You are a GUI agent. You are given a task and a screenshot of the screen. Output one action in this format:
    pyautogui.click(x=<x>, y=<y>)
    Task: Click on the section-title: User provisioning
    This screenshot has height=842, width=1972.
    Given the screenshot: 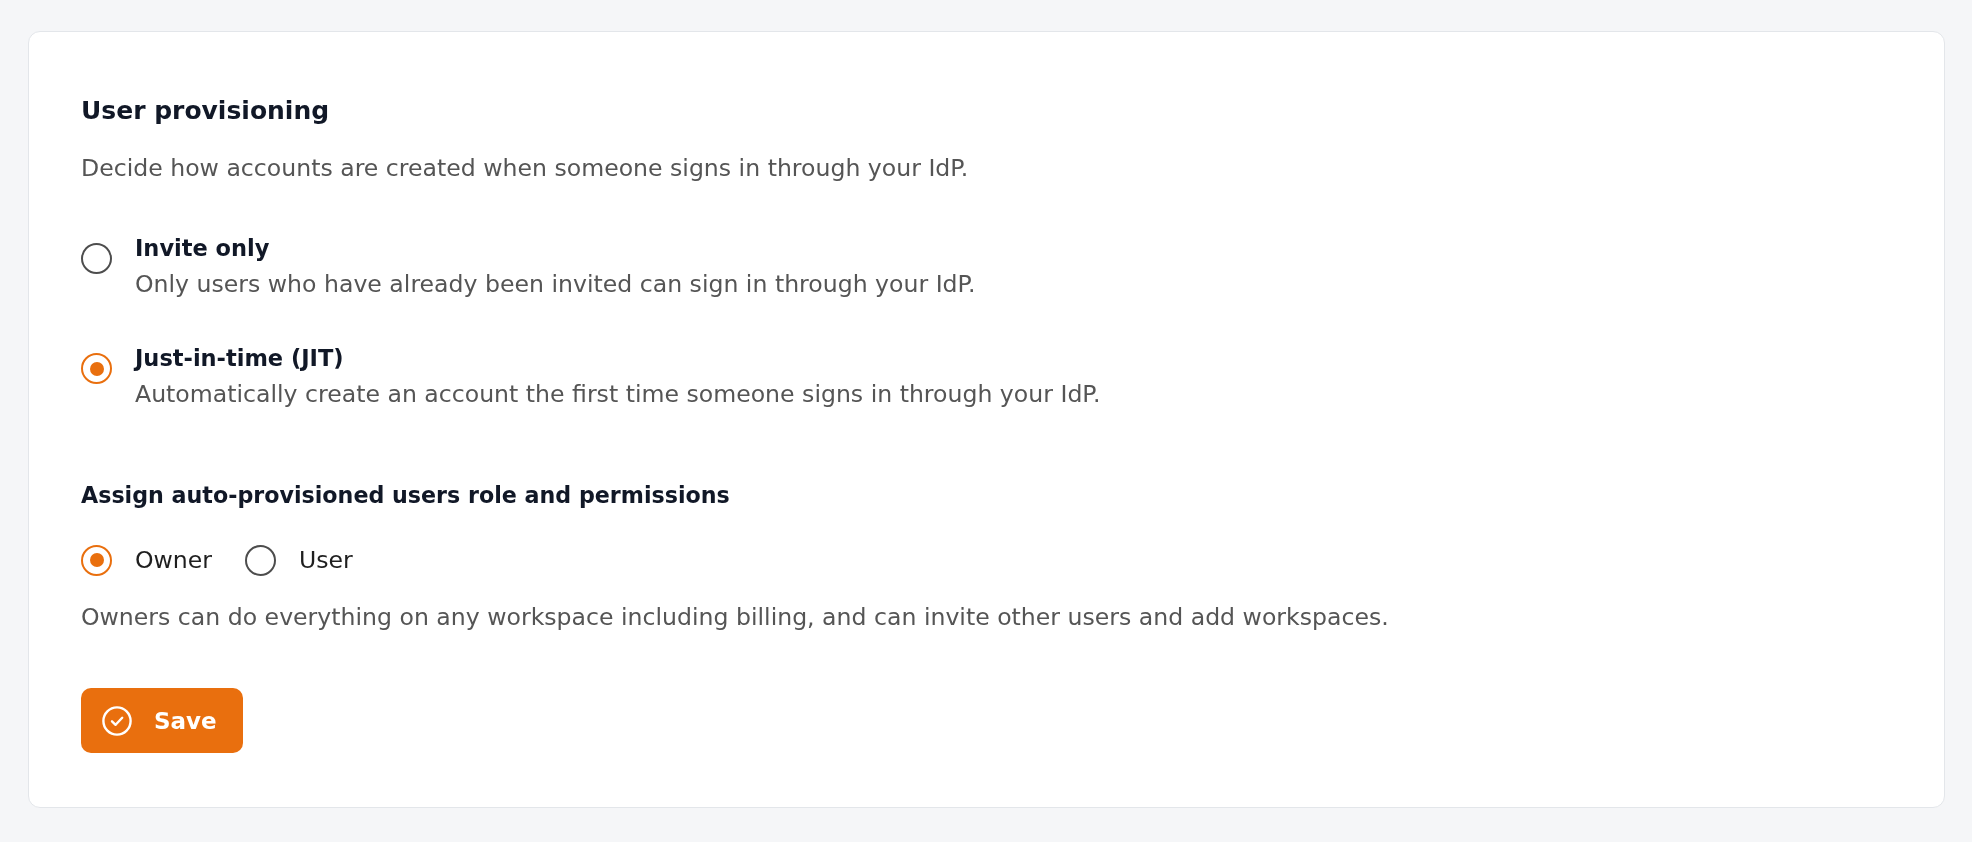 What is the action you would take?
    pyautogui.click(x=205, y=111)
    